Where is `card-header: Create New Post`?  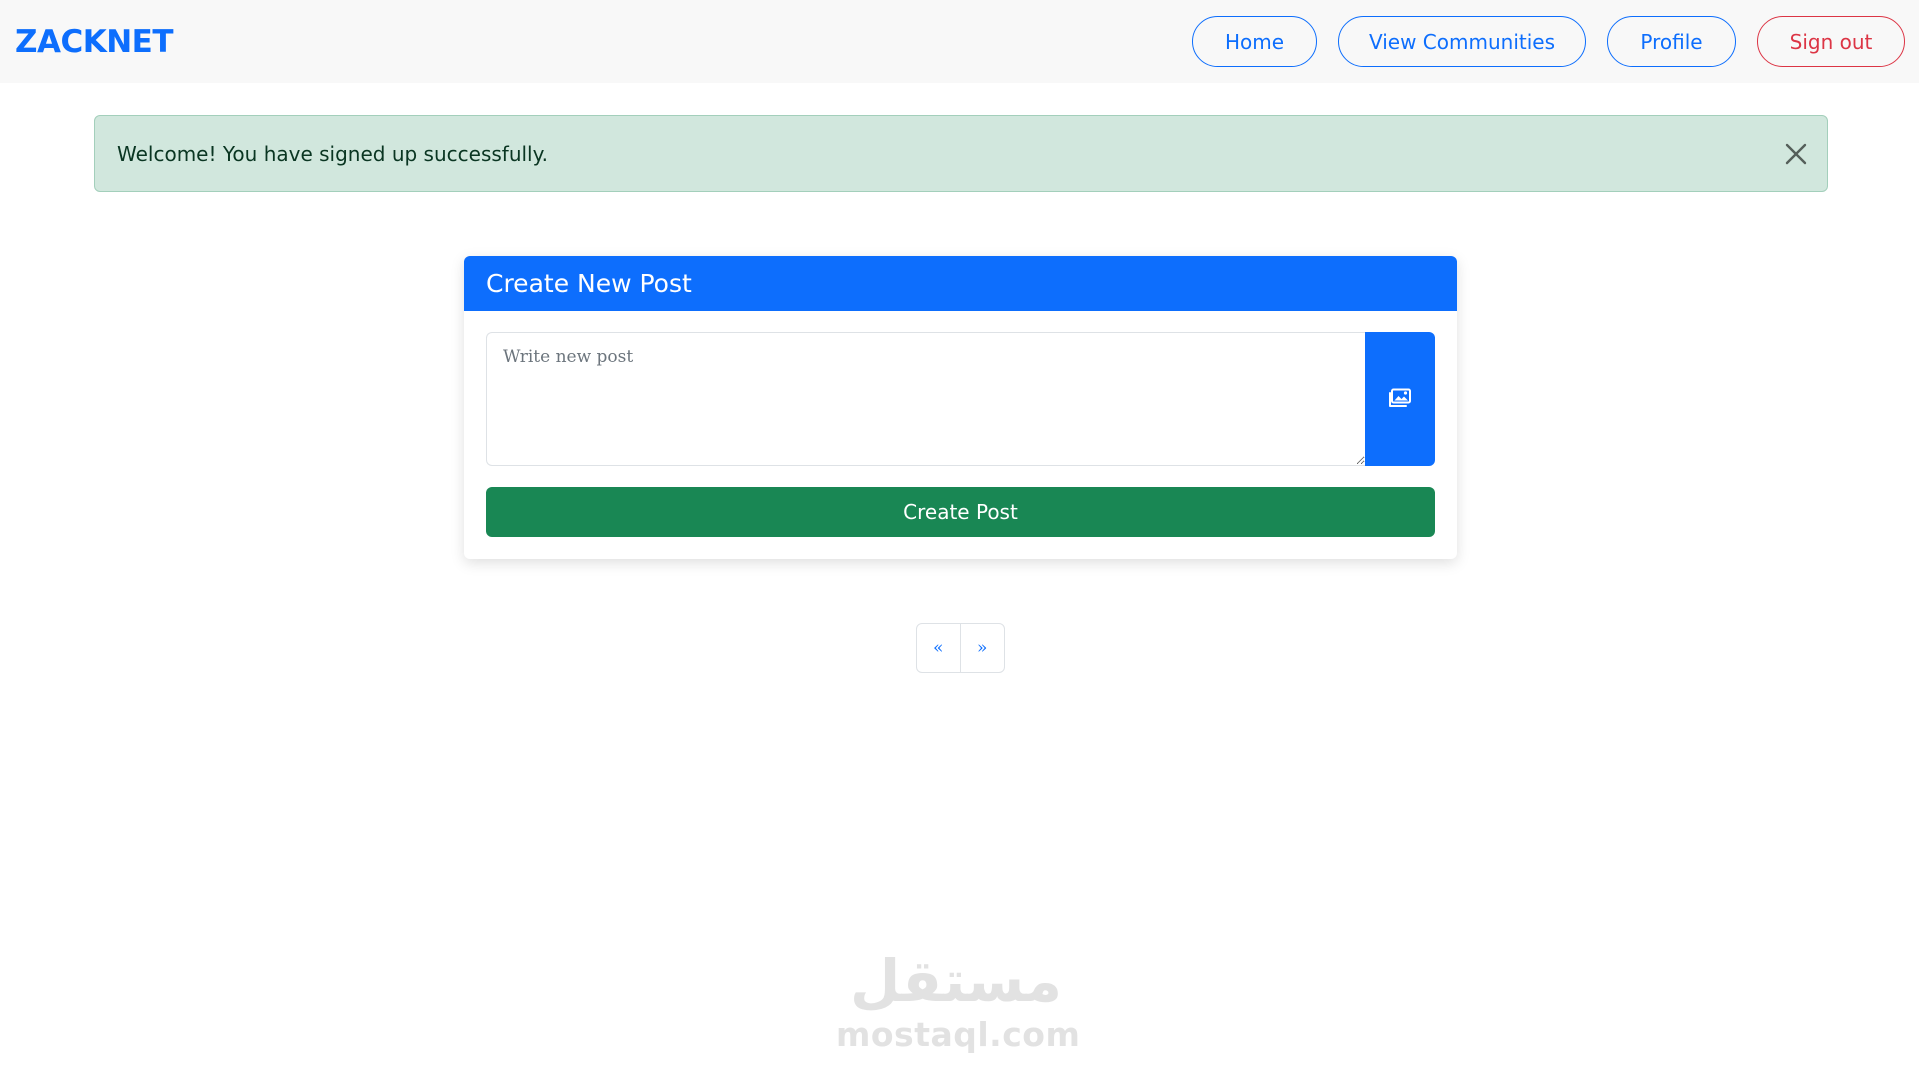 card-header: Create New Post is located at coordinates (960, 283).